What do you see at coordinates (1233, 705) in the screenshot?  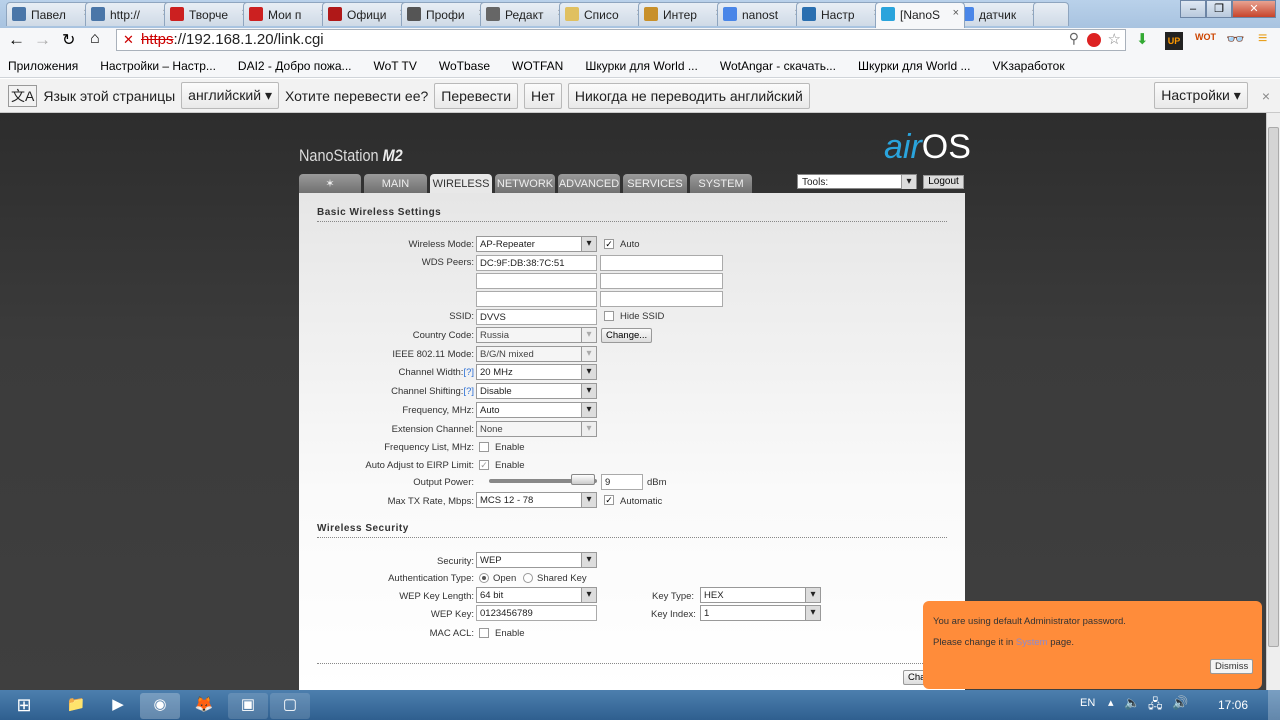 I see `clock: 17:06` at bounding box center [1233, 705].